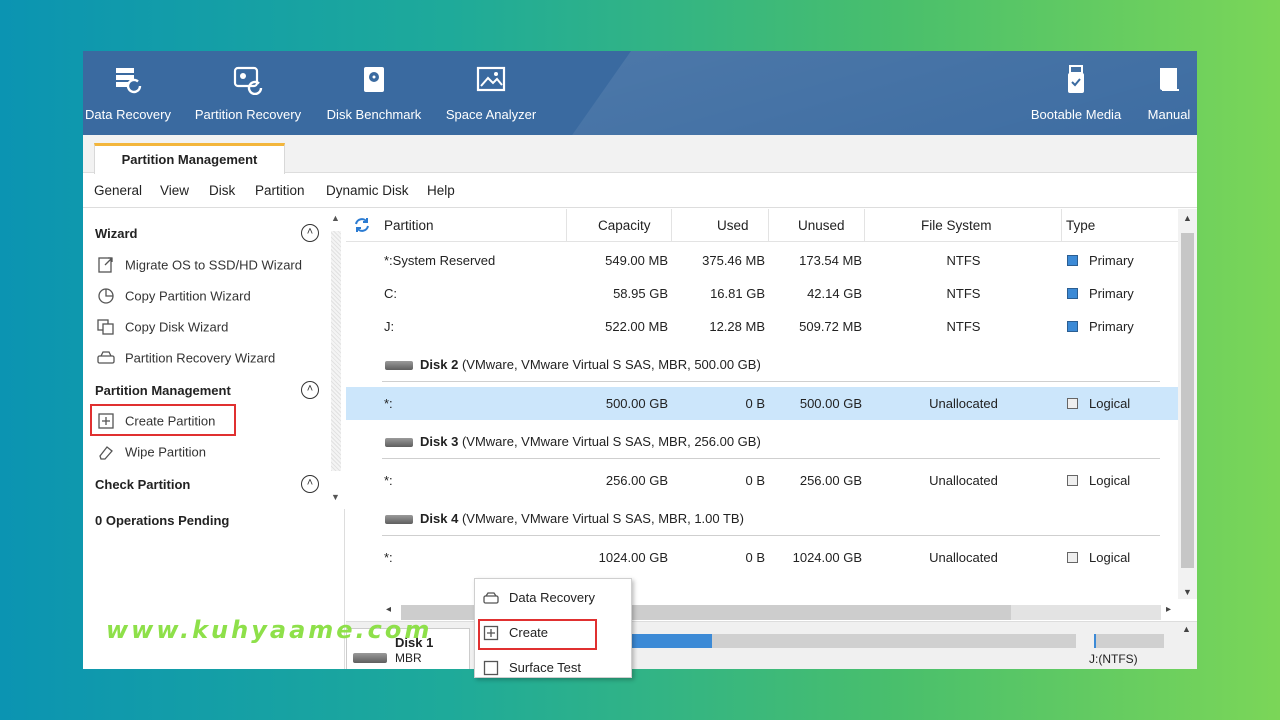 The height and width of the screenshot is (720, 1280). I want to click on create-menu-highlight, so click(537, 634).